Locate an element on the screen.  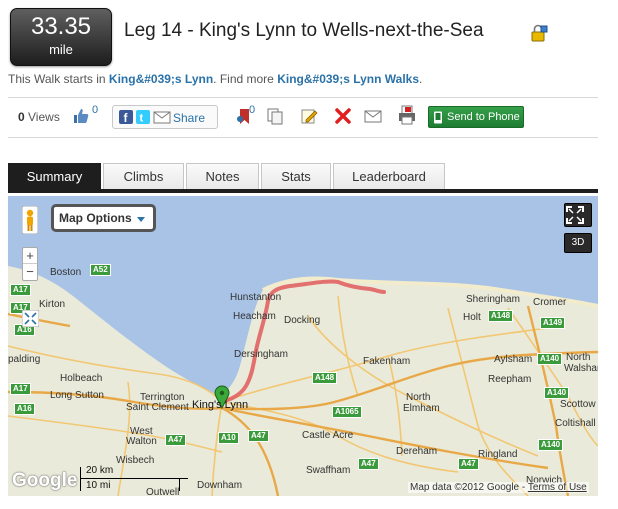
starts-prefix: This Walk starts in is located at coordinates (58, 79).